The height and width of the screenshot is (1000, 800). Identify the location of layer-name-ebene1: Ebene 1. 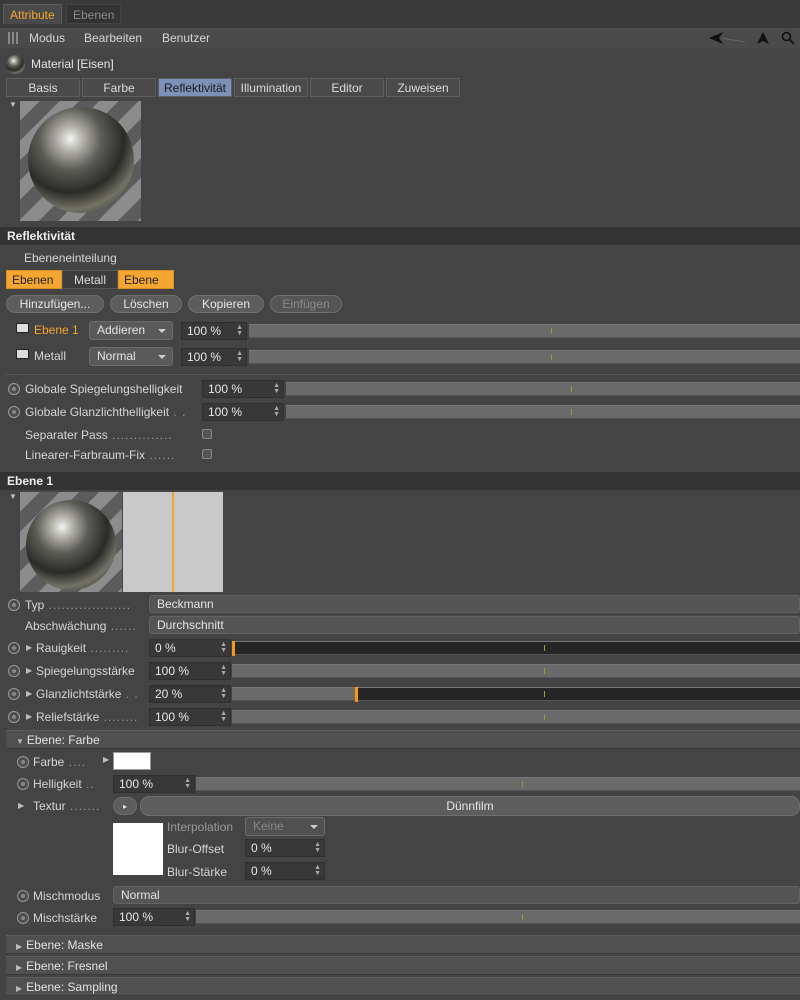
(56, 330).